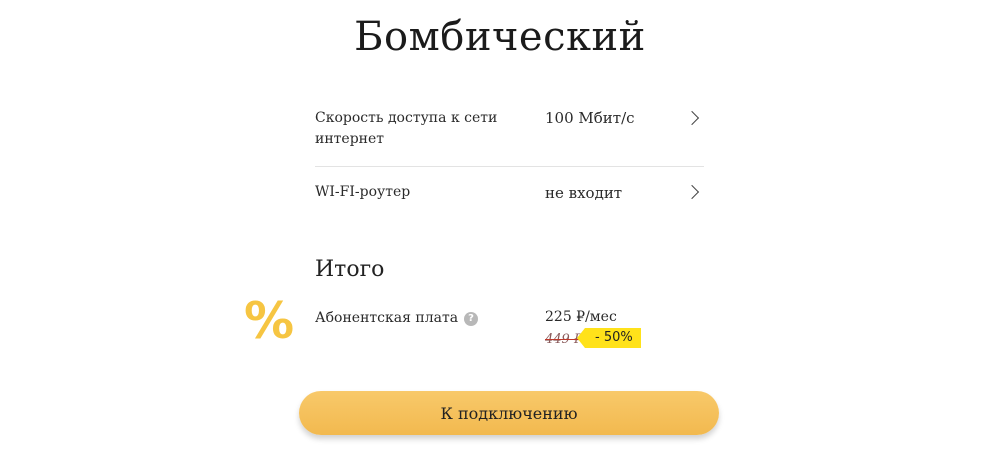  Describe the element at coordinates (363, 192) in the screenshot. I see `option-label-router: WI-FI-роутер` at that location.